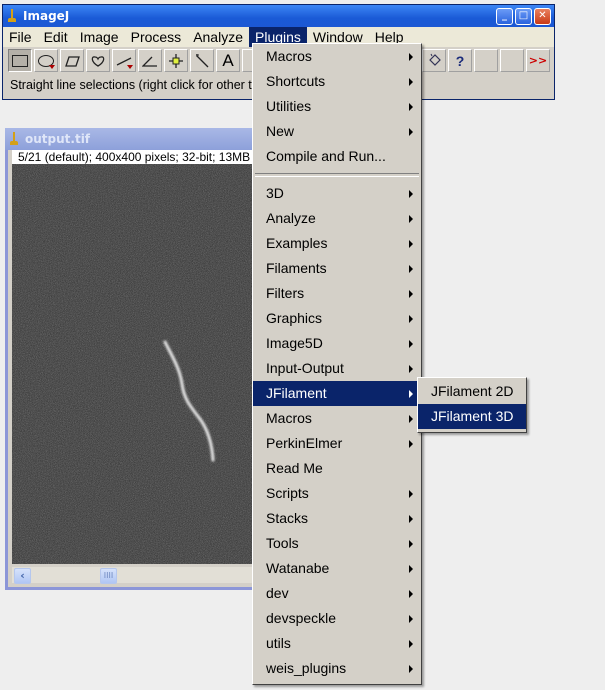  Describe the element at coordinates (14, 139) in the screenshot. I see `microscope-icon` at that location.